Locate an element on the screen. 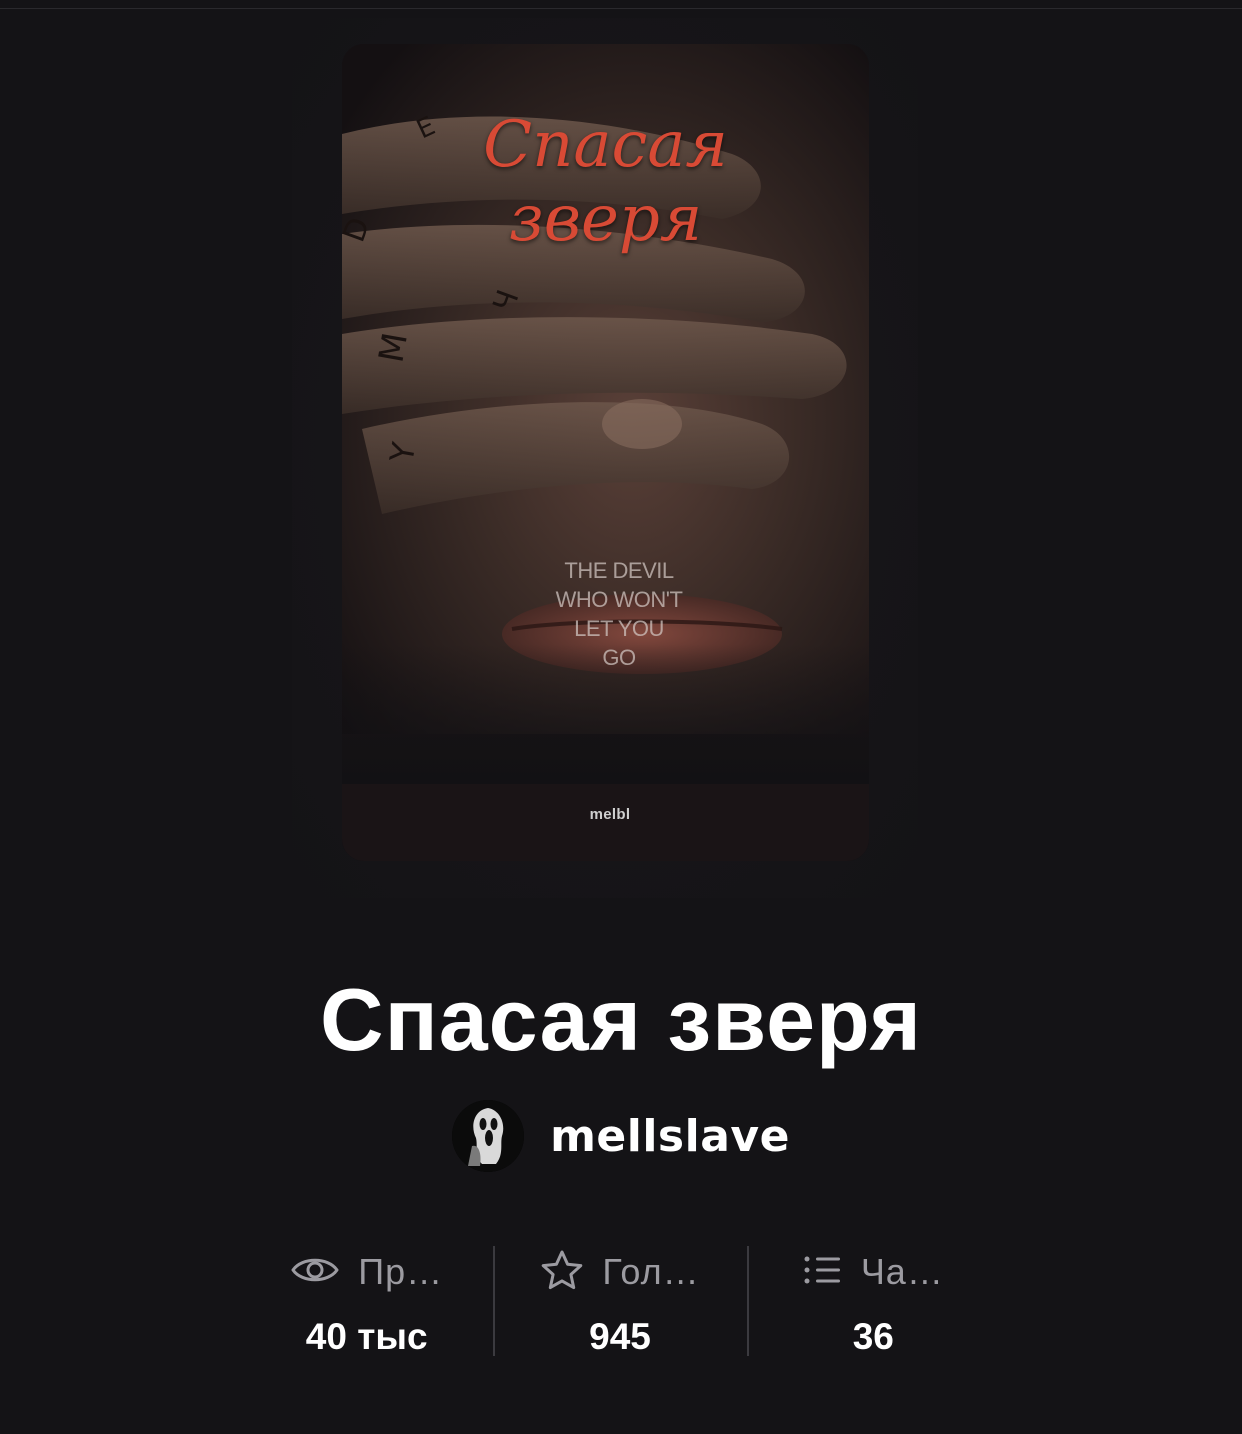  cover-brand-logo: melbl is located at coordinates (610, 814).